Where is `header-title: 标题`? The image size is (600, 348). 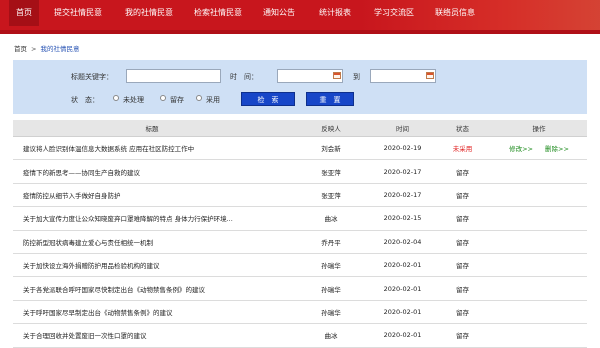 header-title: 标题 is located at coordinates (152, 128).